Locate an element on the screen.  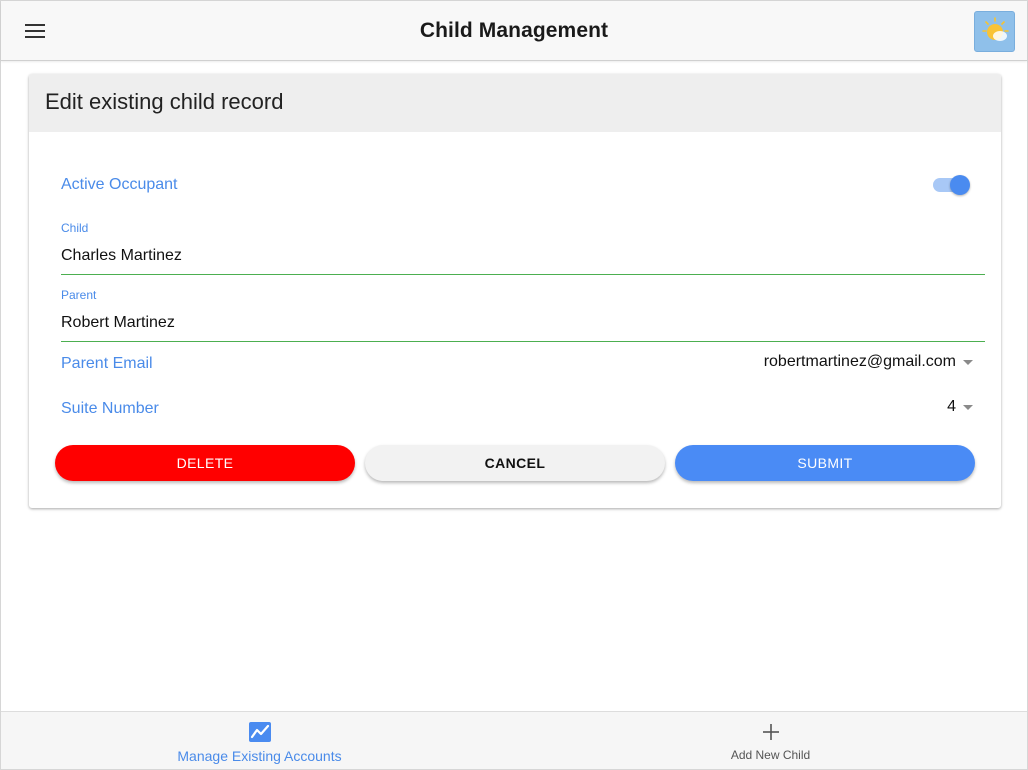
child-input is located at coordinates (523, 256).